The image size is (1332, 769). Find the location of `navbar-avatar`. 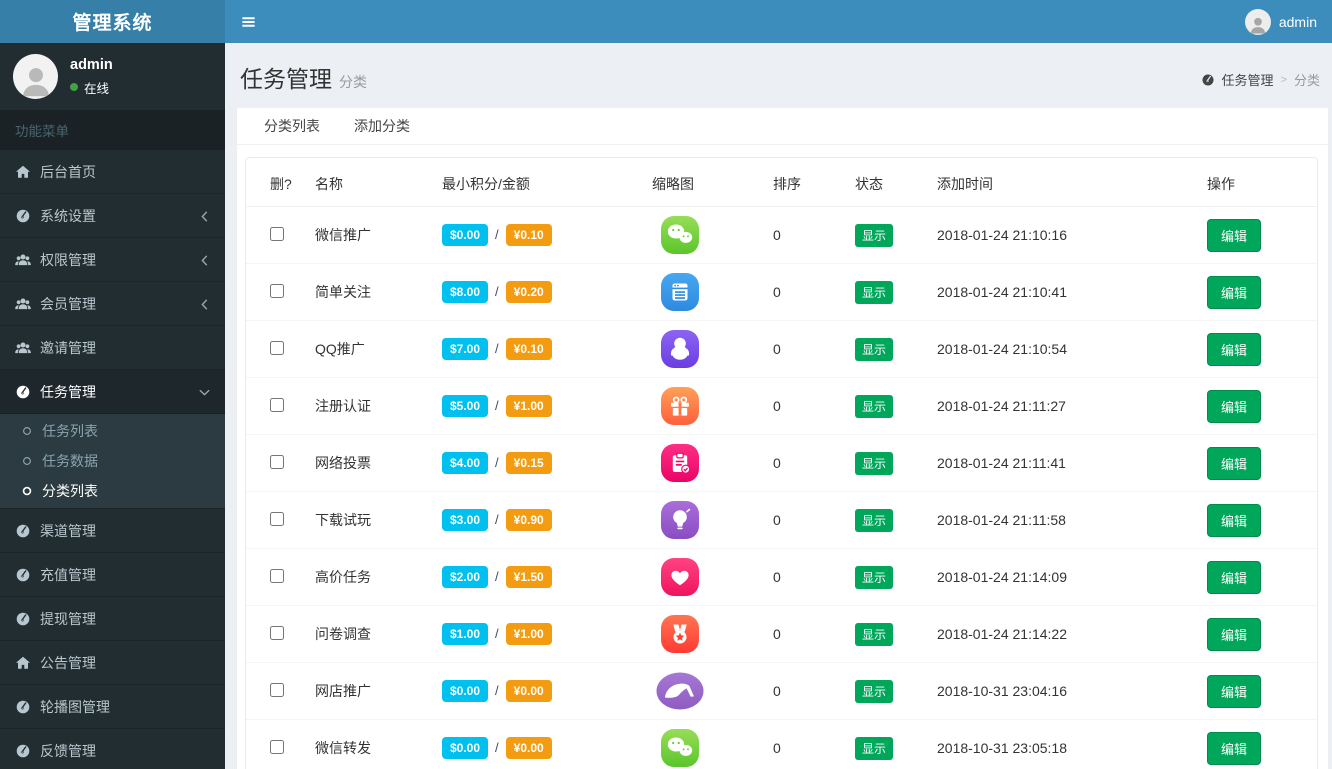

navbar-avatar is located at coordinates (1257, 21).